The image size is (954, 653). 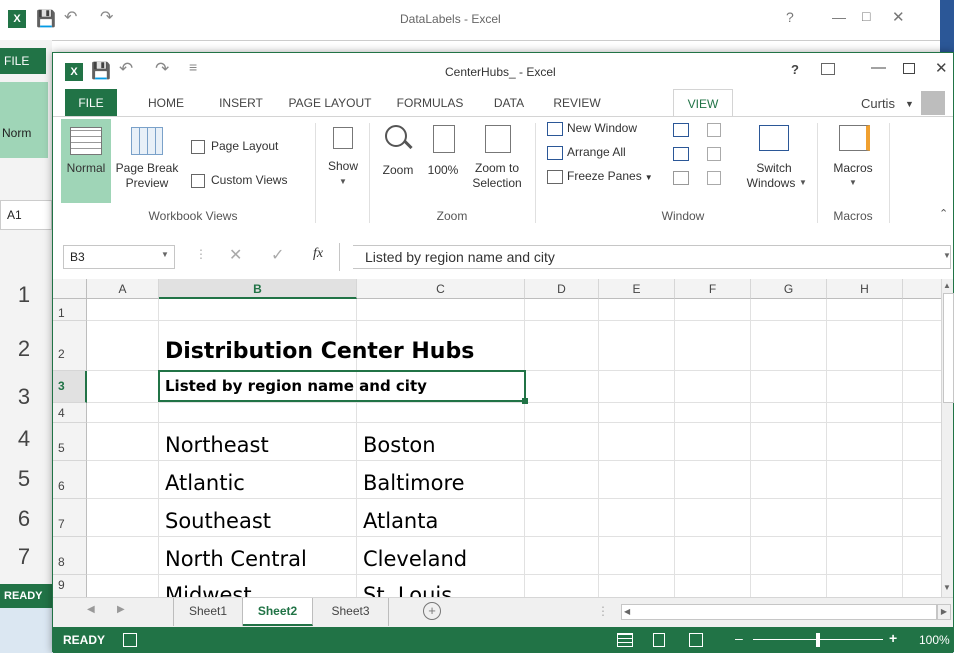 I want to click on previous-sheet-icon: ◀, so click(x=91, y=609).